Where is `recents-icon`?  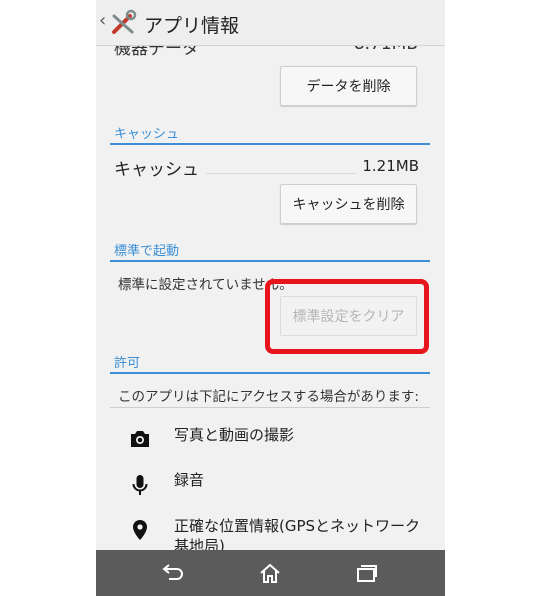 recents-icon is located at coordinates (367, 573).